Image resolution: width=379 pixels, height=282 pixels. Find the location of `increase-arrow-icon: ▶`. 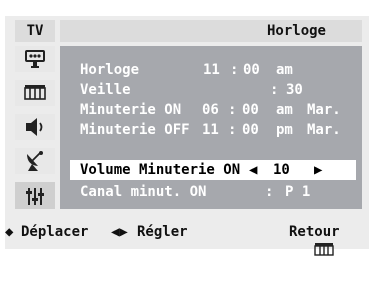

increase-arrow-icon: ▶ is located at coordinates (318, 170).